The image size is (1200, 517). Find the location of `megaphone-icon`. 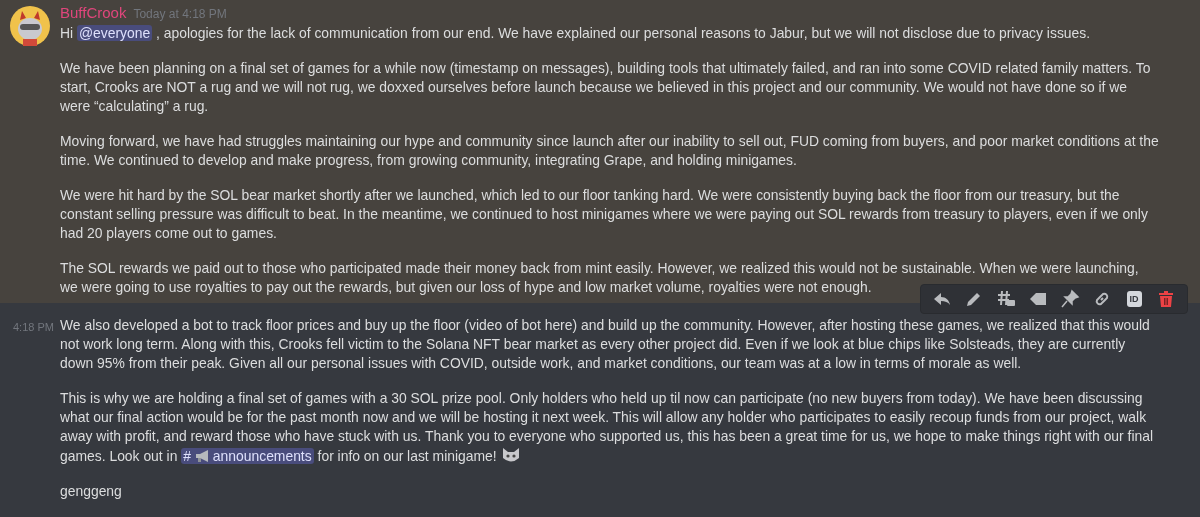

megaphone-icon is located at coordinates (202, 456).